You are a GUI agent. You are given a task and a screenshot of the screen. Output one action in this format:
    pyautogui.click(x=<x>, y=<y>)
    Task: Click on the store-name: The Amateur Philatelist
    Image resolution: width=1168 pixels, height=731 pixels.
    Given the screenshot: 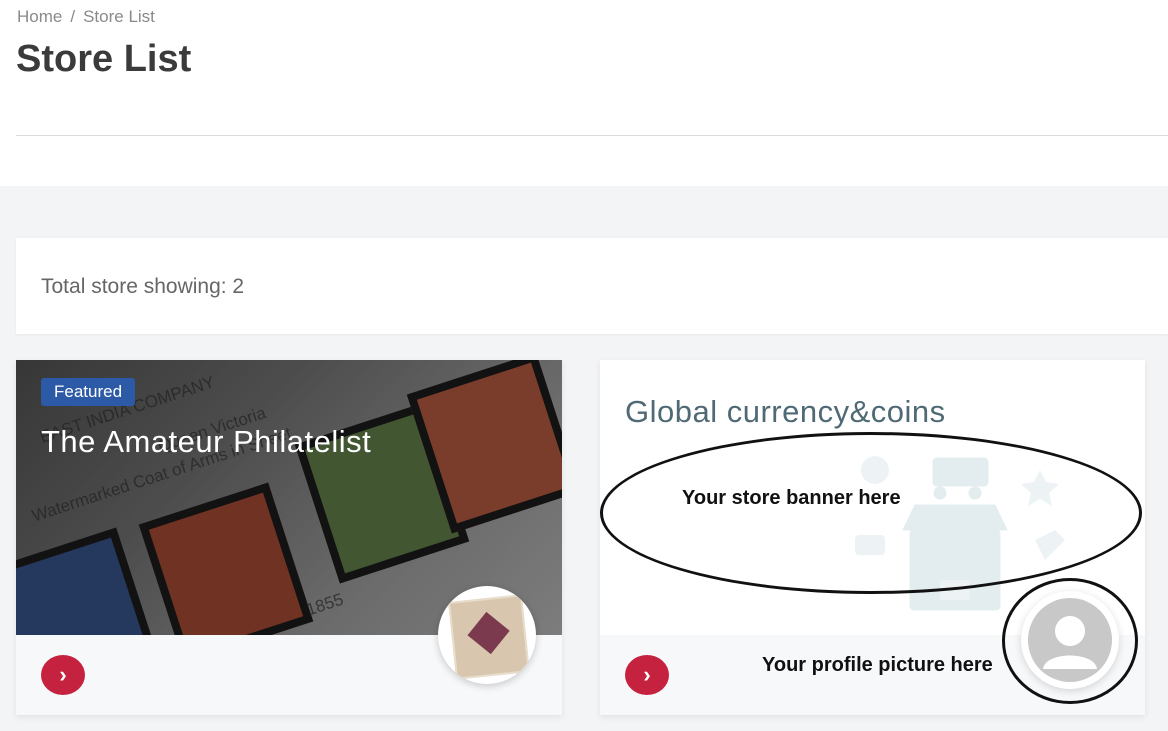 What is the action you would take?
    pyautogui.click(x=206, y=442)
    